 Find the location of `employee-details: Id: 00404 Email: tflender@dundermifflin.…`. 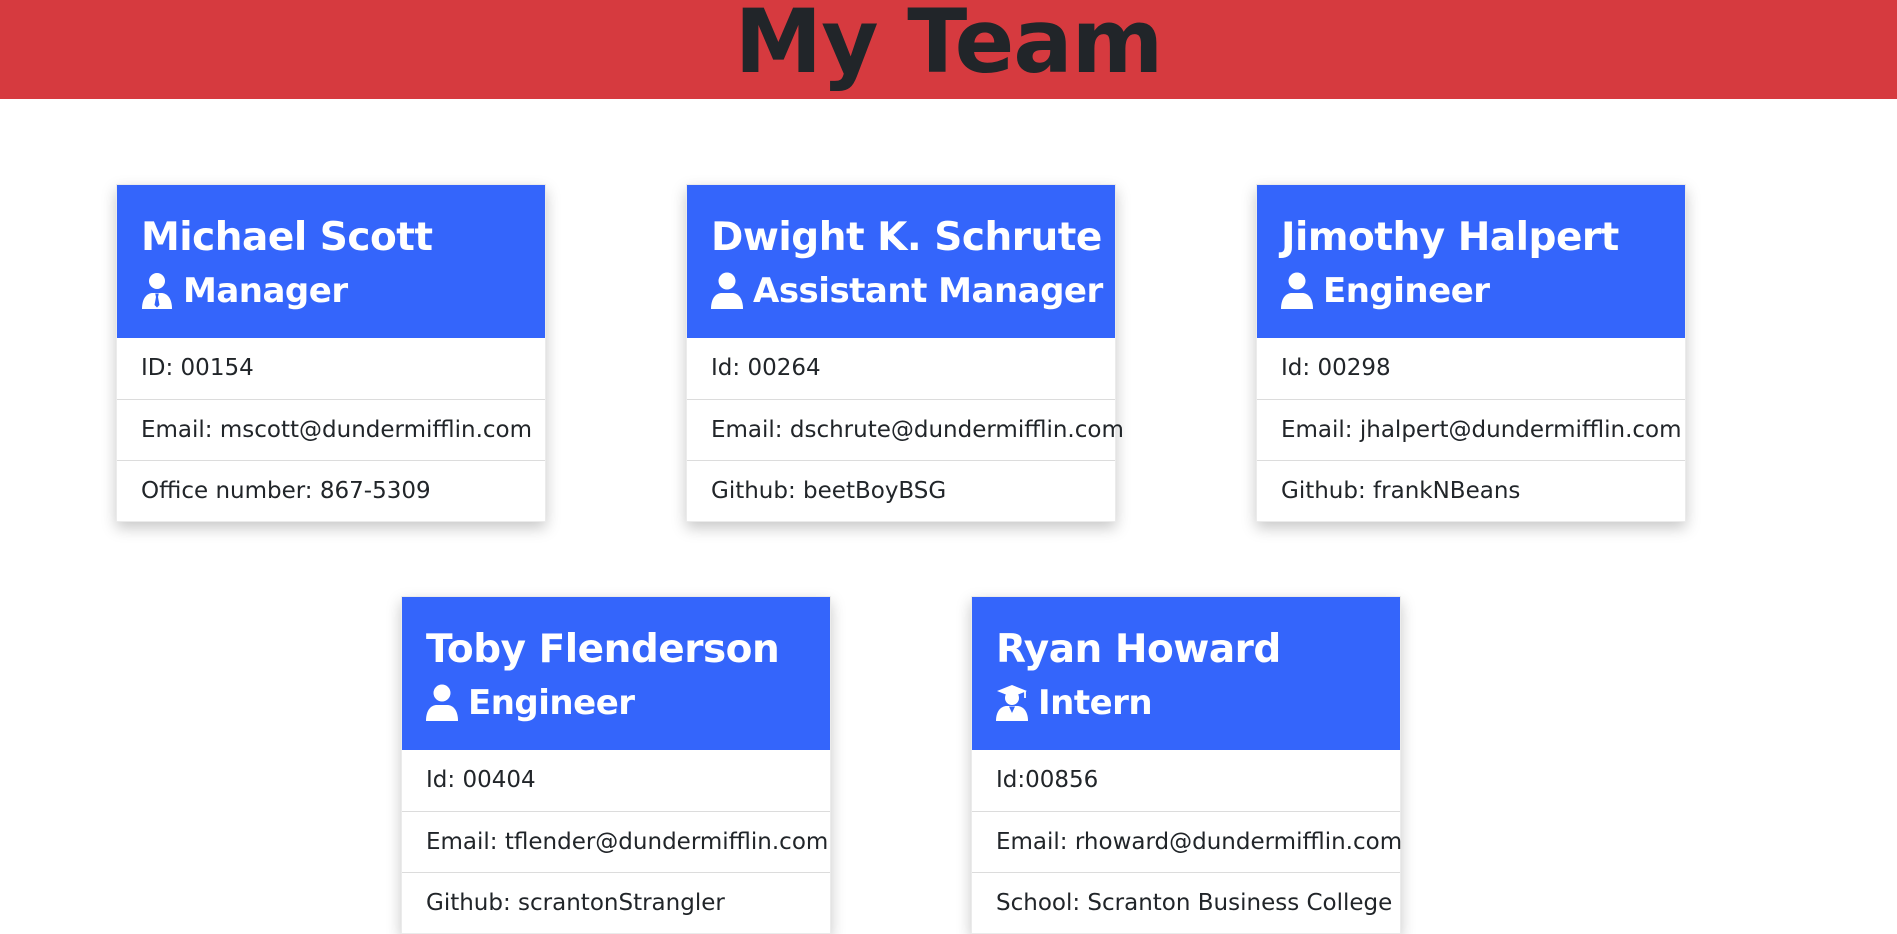

employee-details: Id: 00404 Email: tflender@dundermifflin.… is located at coordinates (616, 841).